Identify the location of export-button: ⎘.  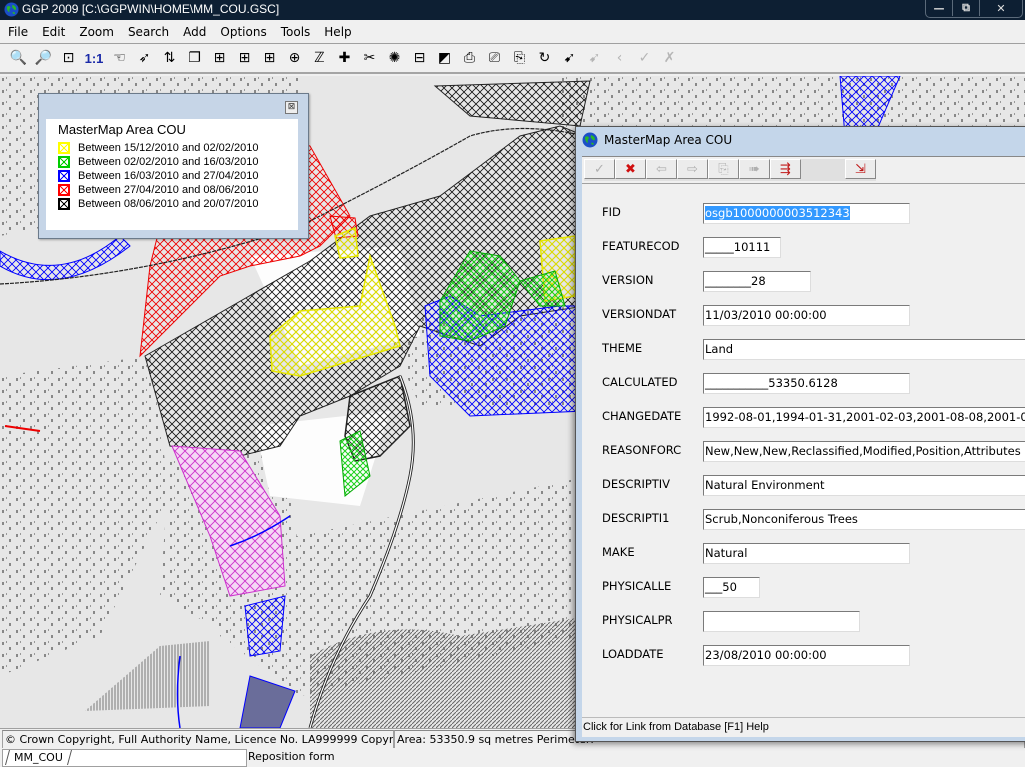
(519, 58).